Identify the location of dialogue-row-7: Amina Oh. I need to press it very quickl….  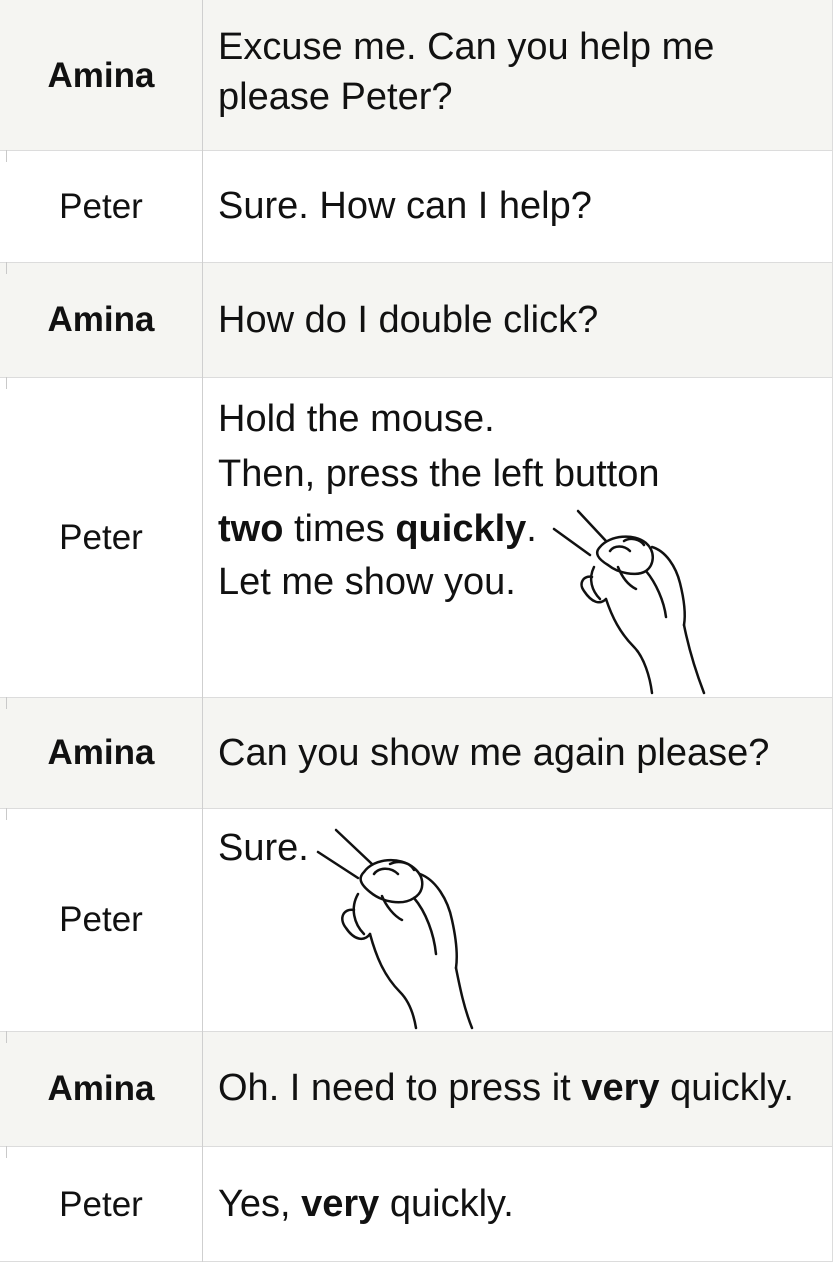
(416, 1088).